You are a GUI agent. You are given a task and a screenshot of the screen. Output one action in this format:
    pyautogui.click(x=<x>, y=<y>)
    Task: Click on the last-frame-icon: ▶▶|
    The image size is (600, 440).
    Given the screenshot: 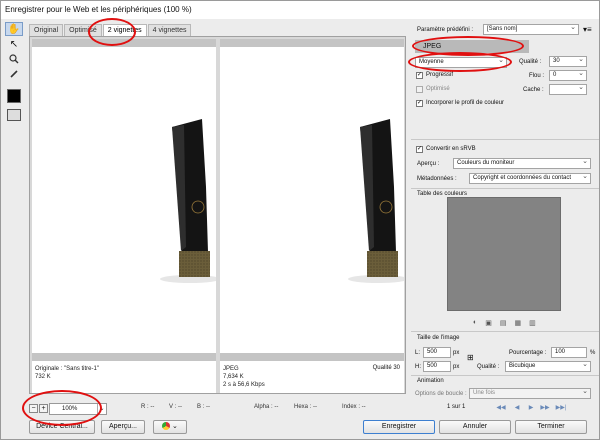 What is the action you would take?
    pyautogui.click(x=561, y=408)
    